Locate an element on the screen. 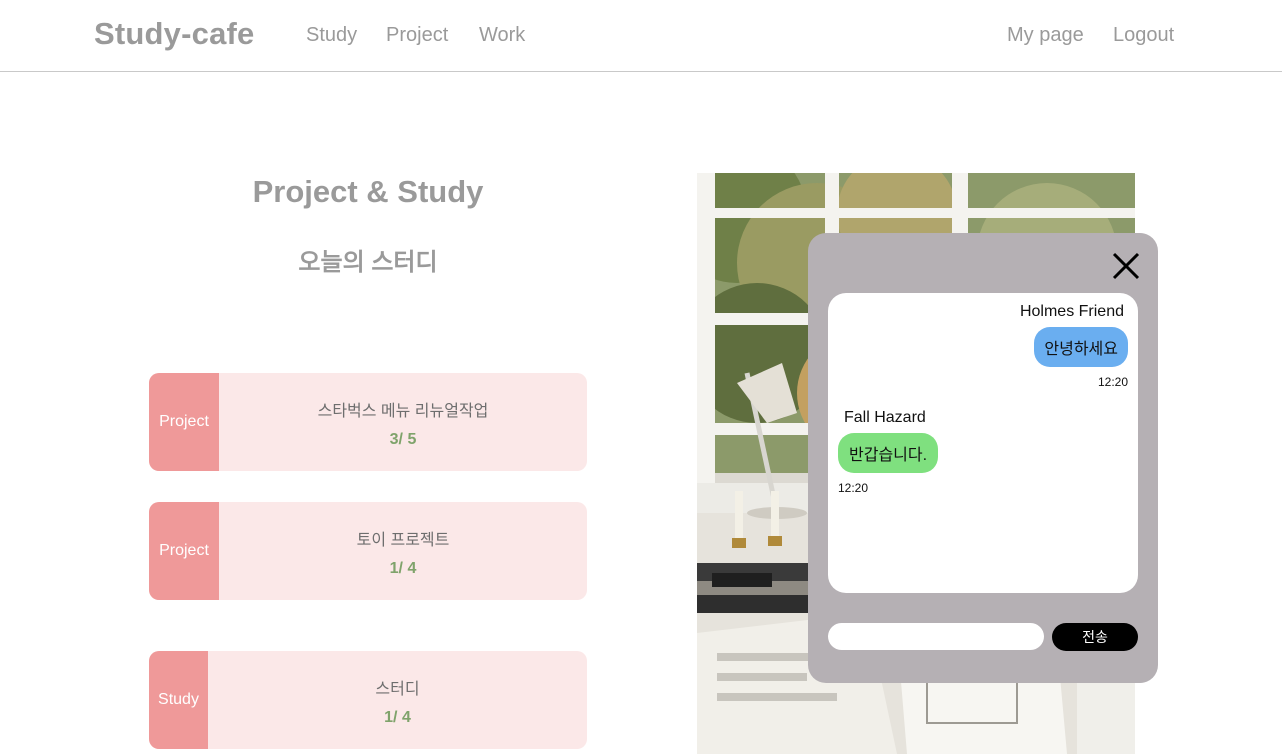 This screenshot has width=1282, height=754. chat-message-input is located at coordinates (936, 636).